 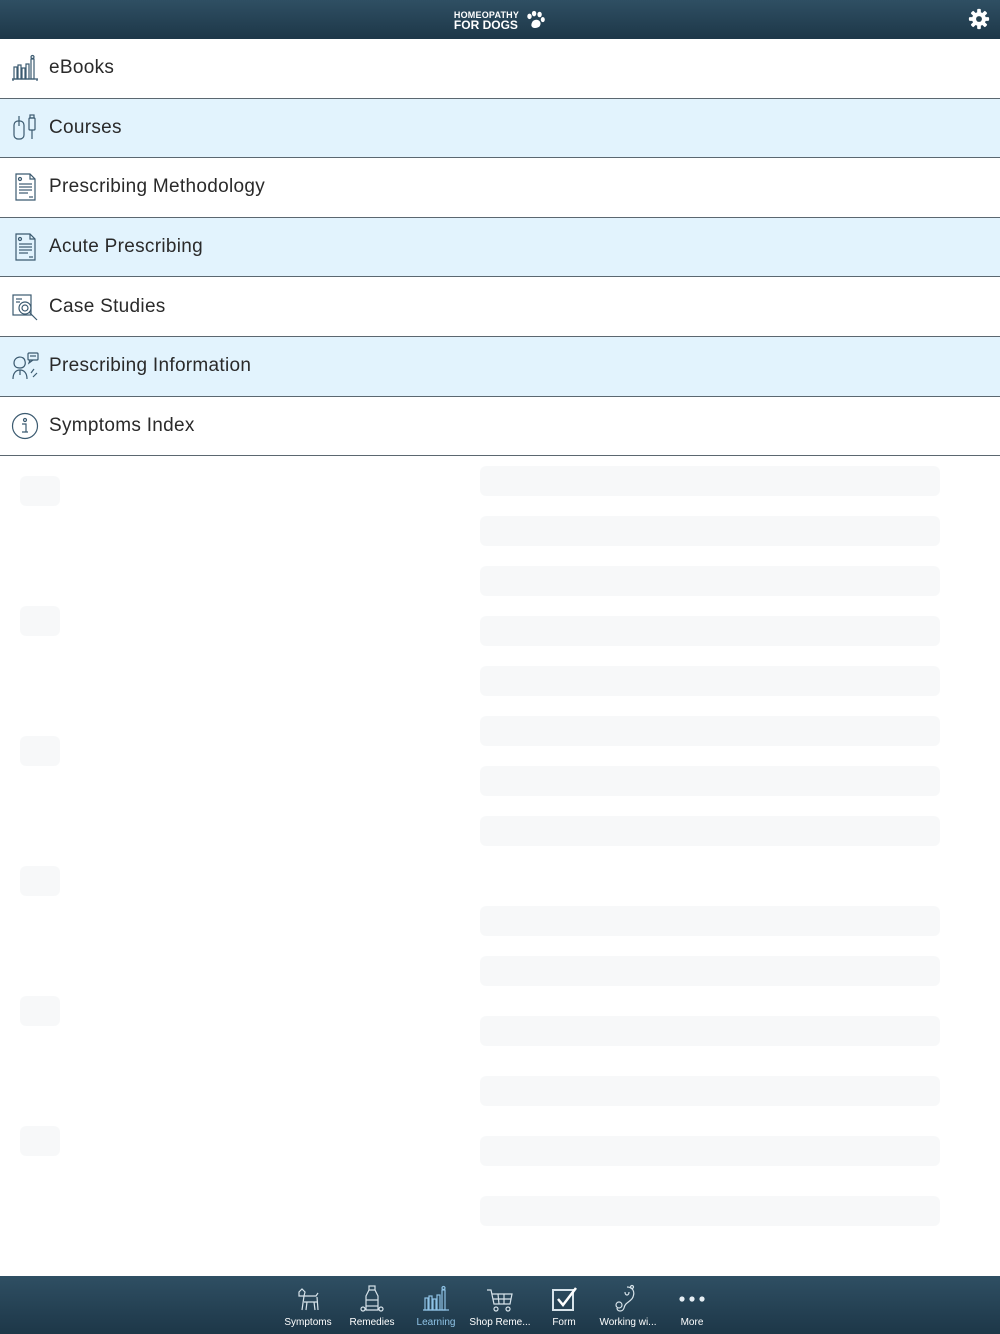 What do you see at coordinates (25, 366) in the screenshot?
I see `vet-speech-icon` at bounding box center [25, 366].